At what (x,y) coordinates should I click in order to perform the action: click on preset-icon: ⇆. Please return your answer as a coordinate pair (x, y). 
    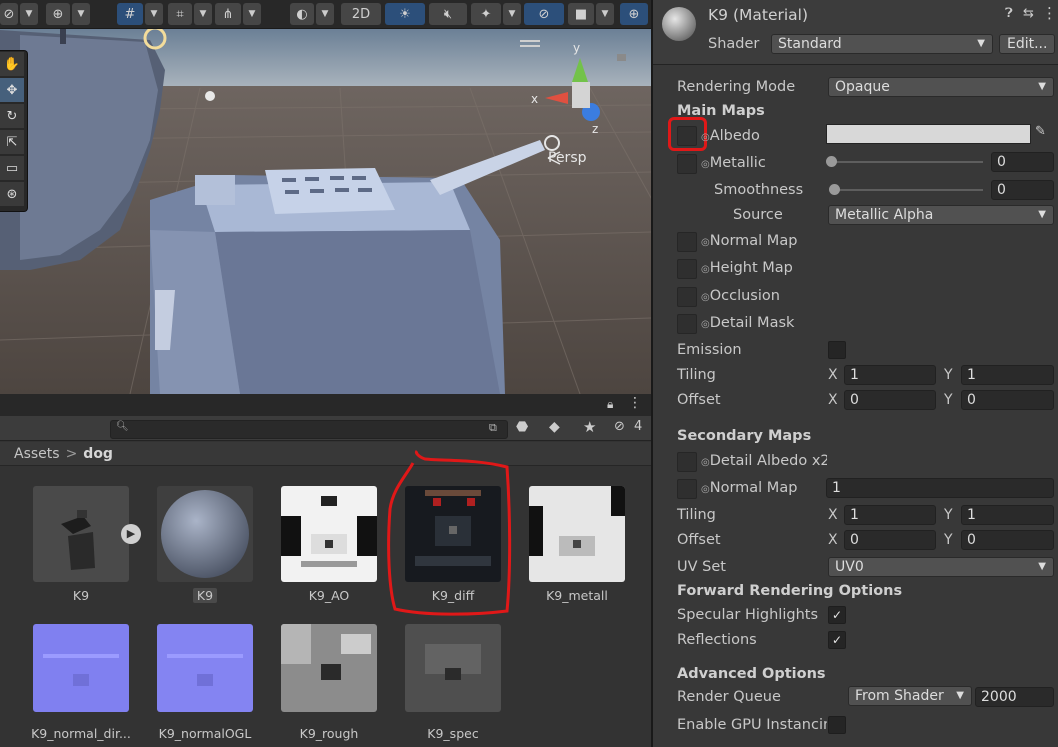
    Looking at the image, I should click on (1028, 13).